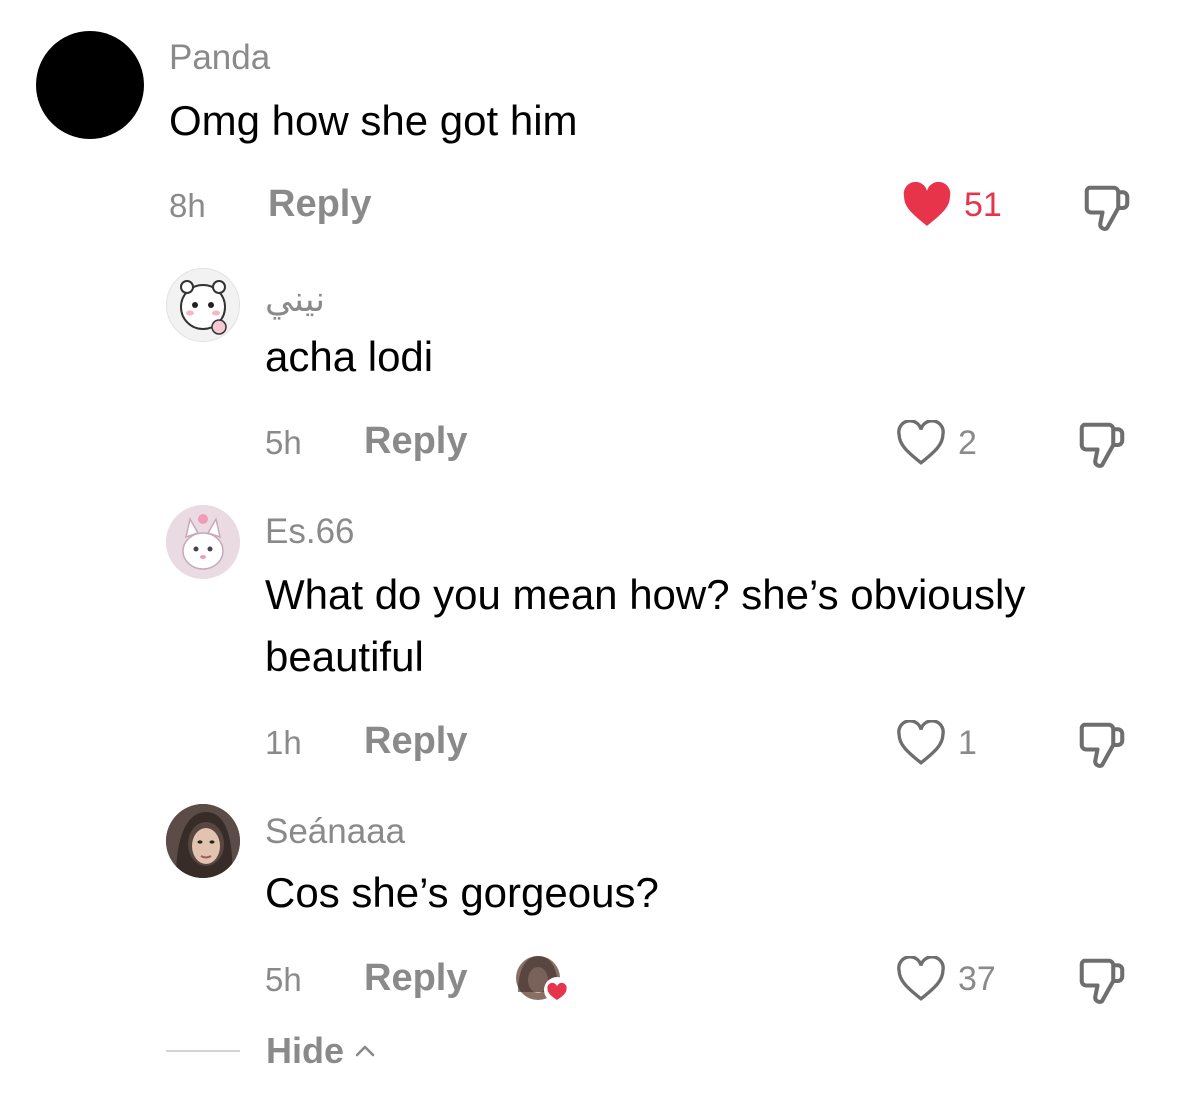  I want to click on comment-time: 8h, so click(187, 205).